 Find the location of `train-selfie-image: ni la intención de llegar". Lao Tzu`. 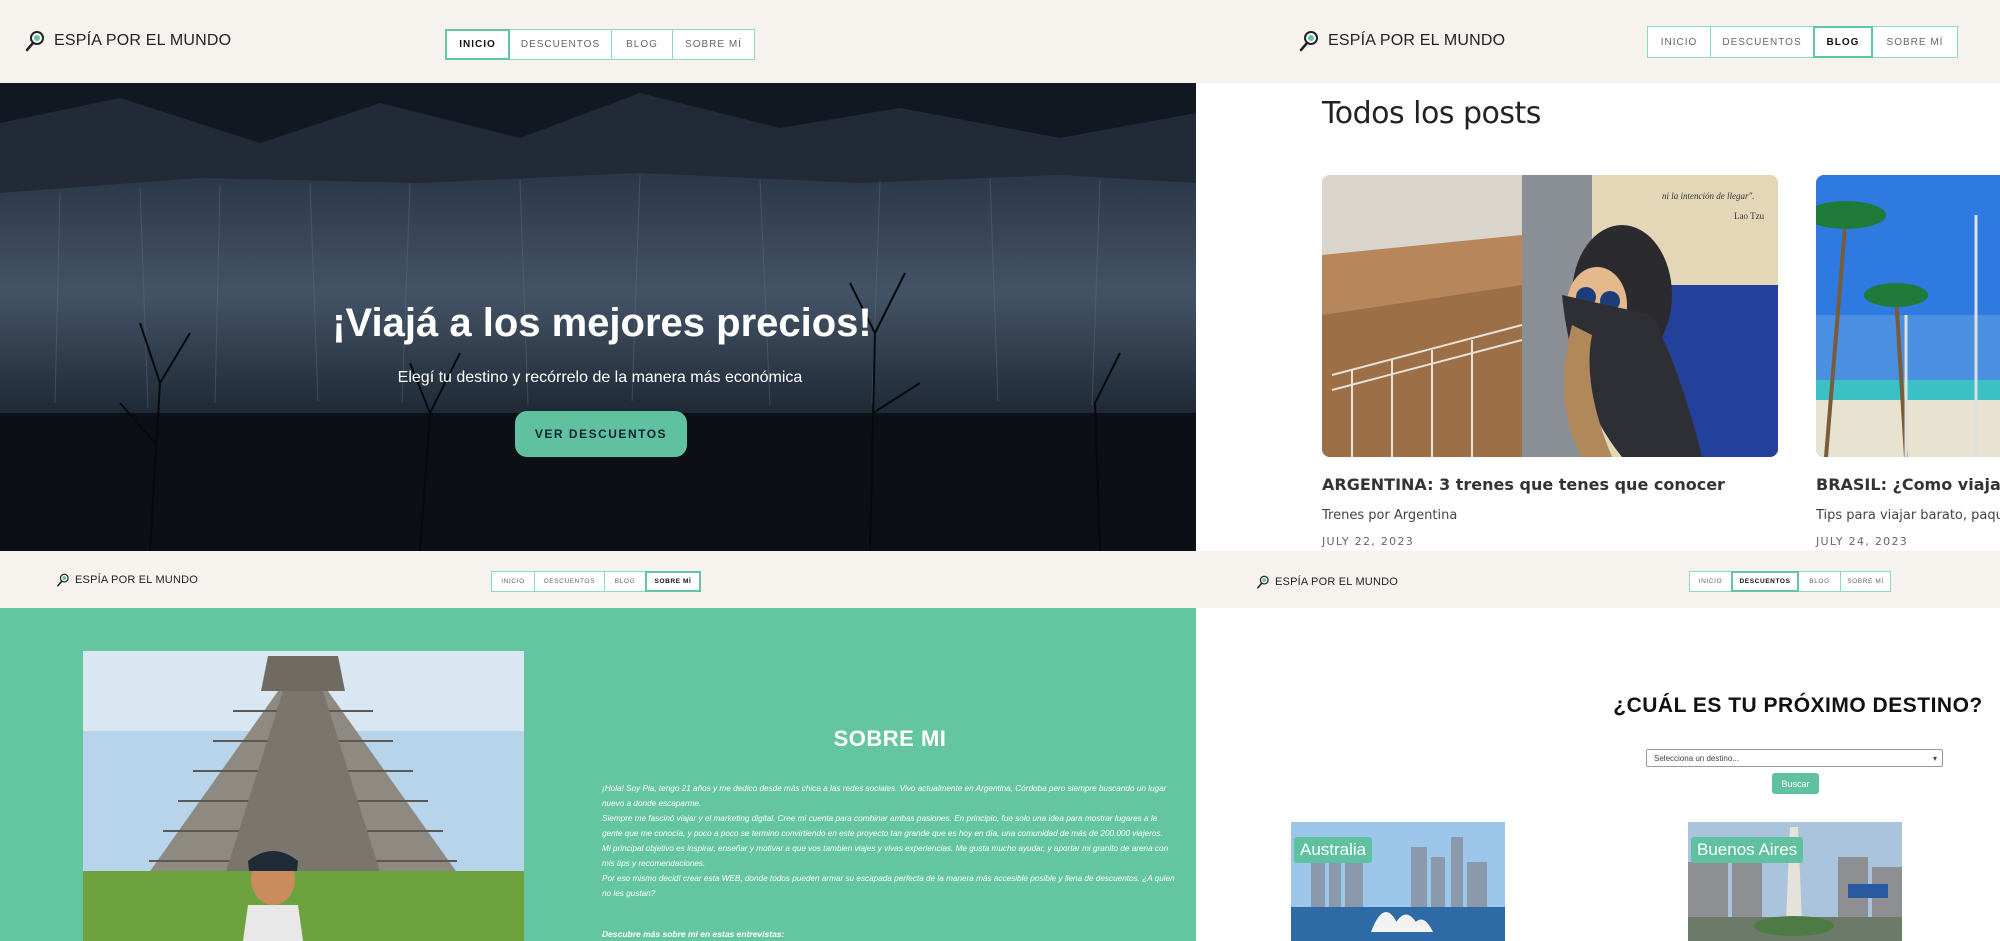

train-selfie-image: ni la intención de llegar". Lao Tzu is located at coordinates (1550, 316).